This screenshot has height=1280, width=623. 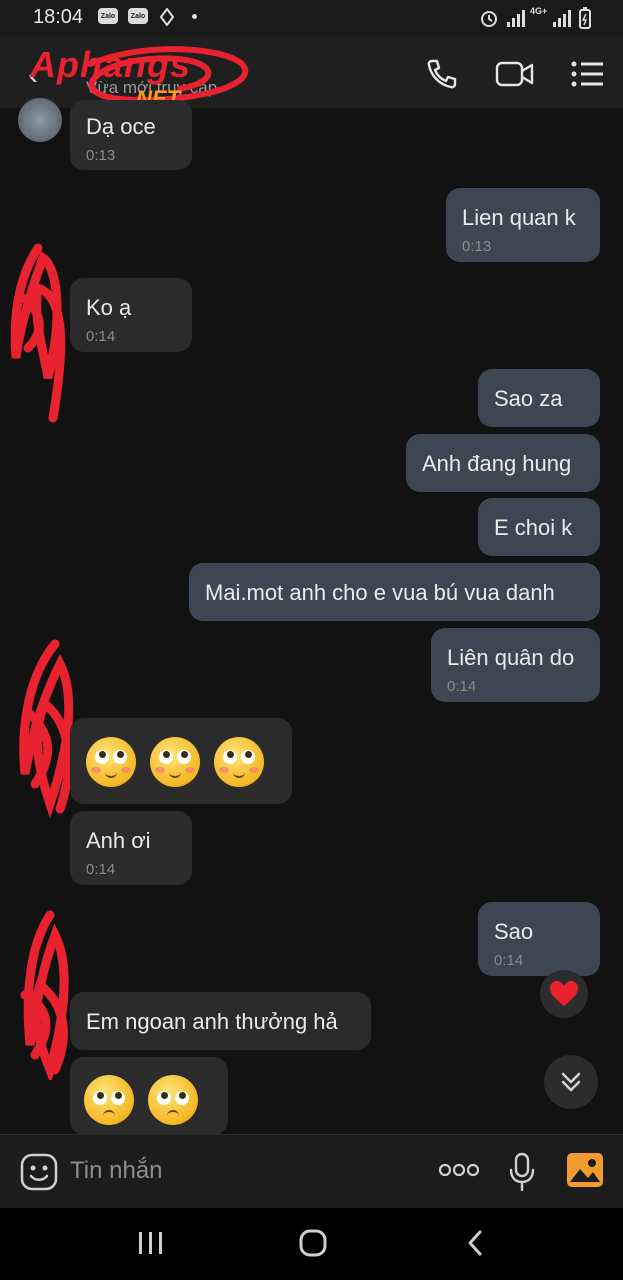 I want to click on message-bubble-outgoing: Mai.mot anh cho e vua bú vua danh, so click(x=394, y=592).